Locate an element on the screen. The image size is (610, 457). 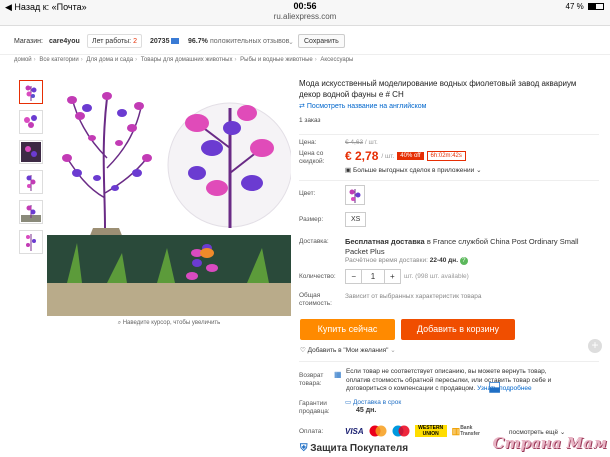
shield-icon: ▦ is located at coordinates (338, 374).